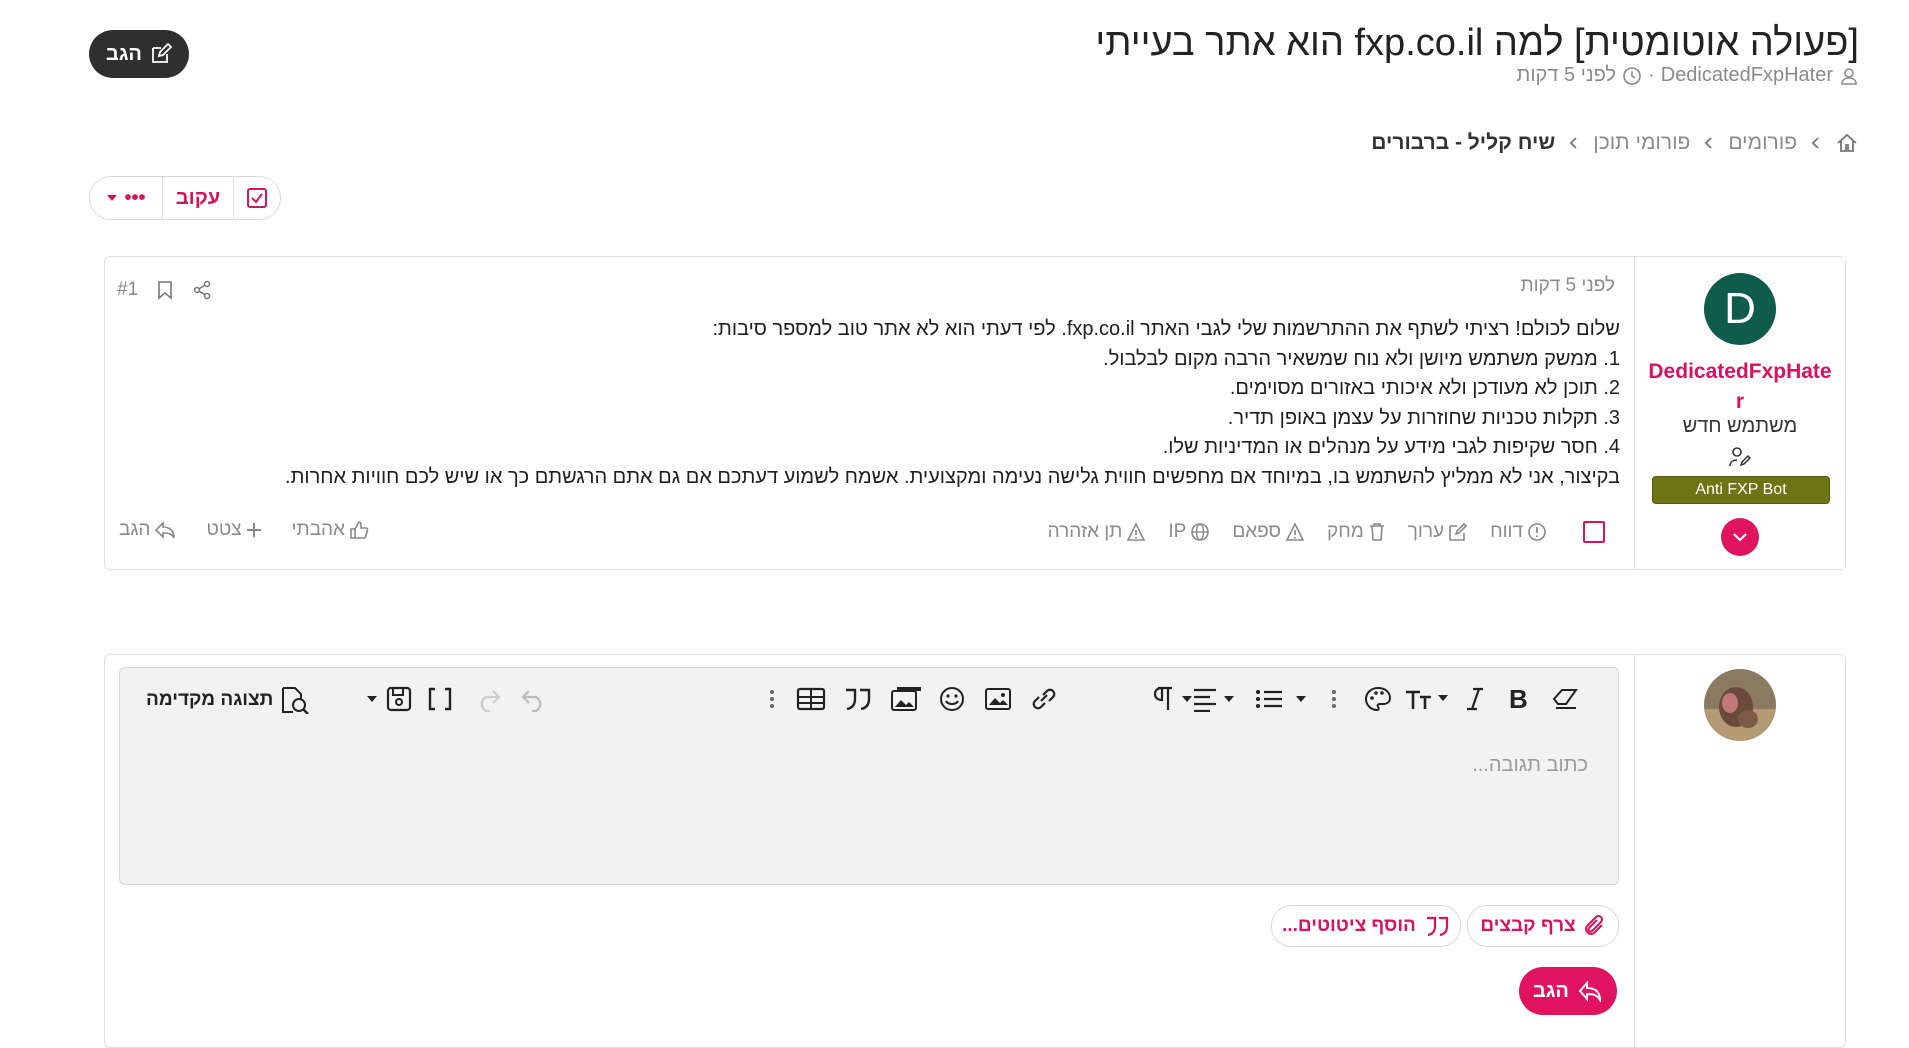 The height and width of the screenshot is (1048, 1909). I want to click on avatar-image, so click(1740, 705).